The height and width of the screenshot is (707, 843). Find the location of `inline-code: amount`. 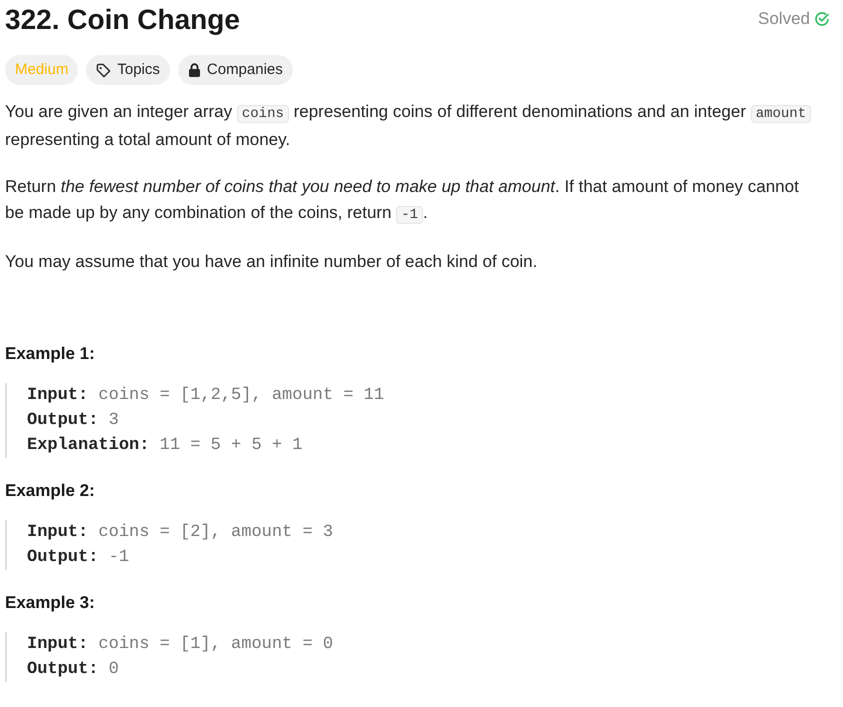

inline-code: amount is located at coordinates (781, 114).